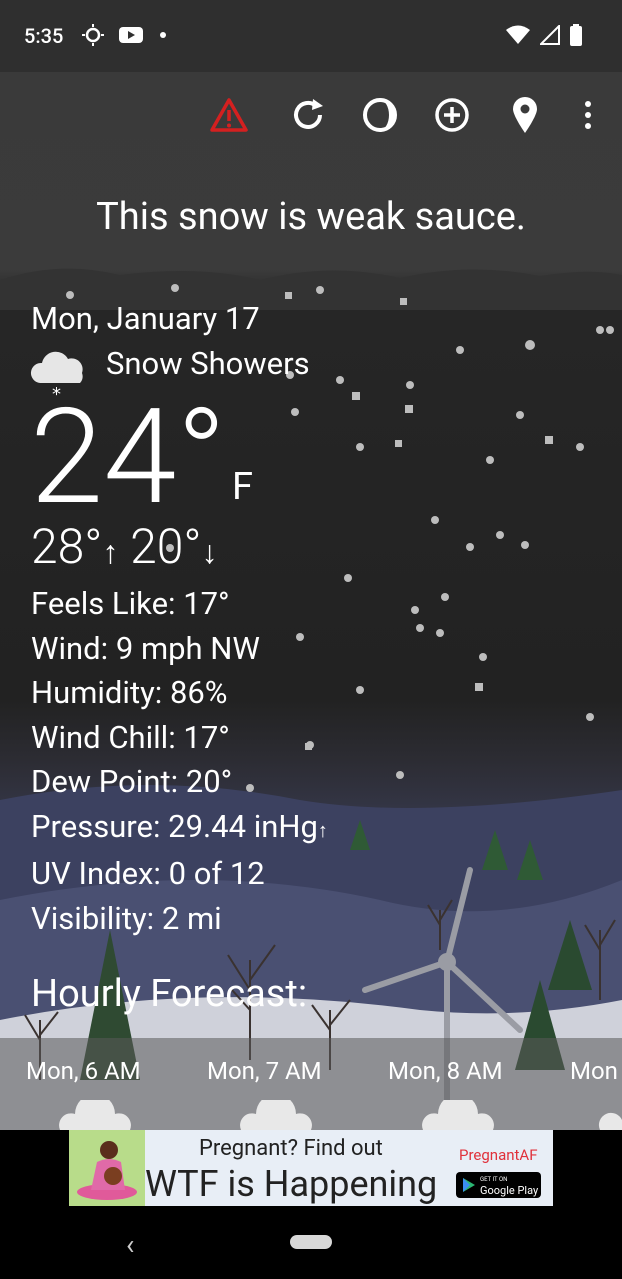 The image size is (622, 1279). Describe the element at coordinates (126, 918) in the screenshot. I see `detail-visibility: Visibility: 2 mi` at that location.